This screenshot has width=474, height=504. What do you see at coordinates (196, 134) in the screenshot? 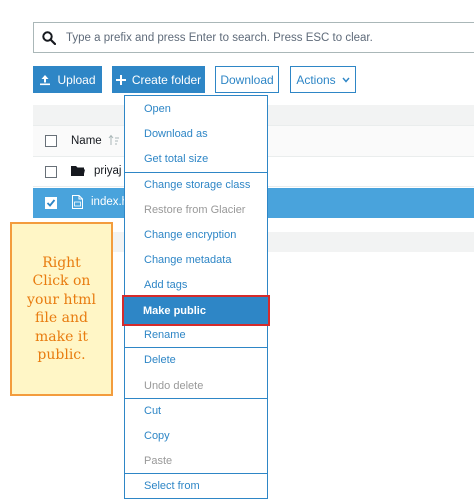
I see `menu-item-download-as: Download as` at bounding box center [196, 134].